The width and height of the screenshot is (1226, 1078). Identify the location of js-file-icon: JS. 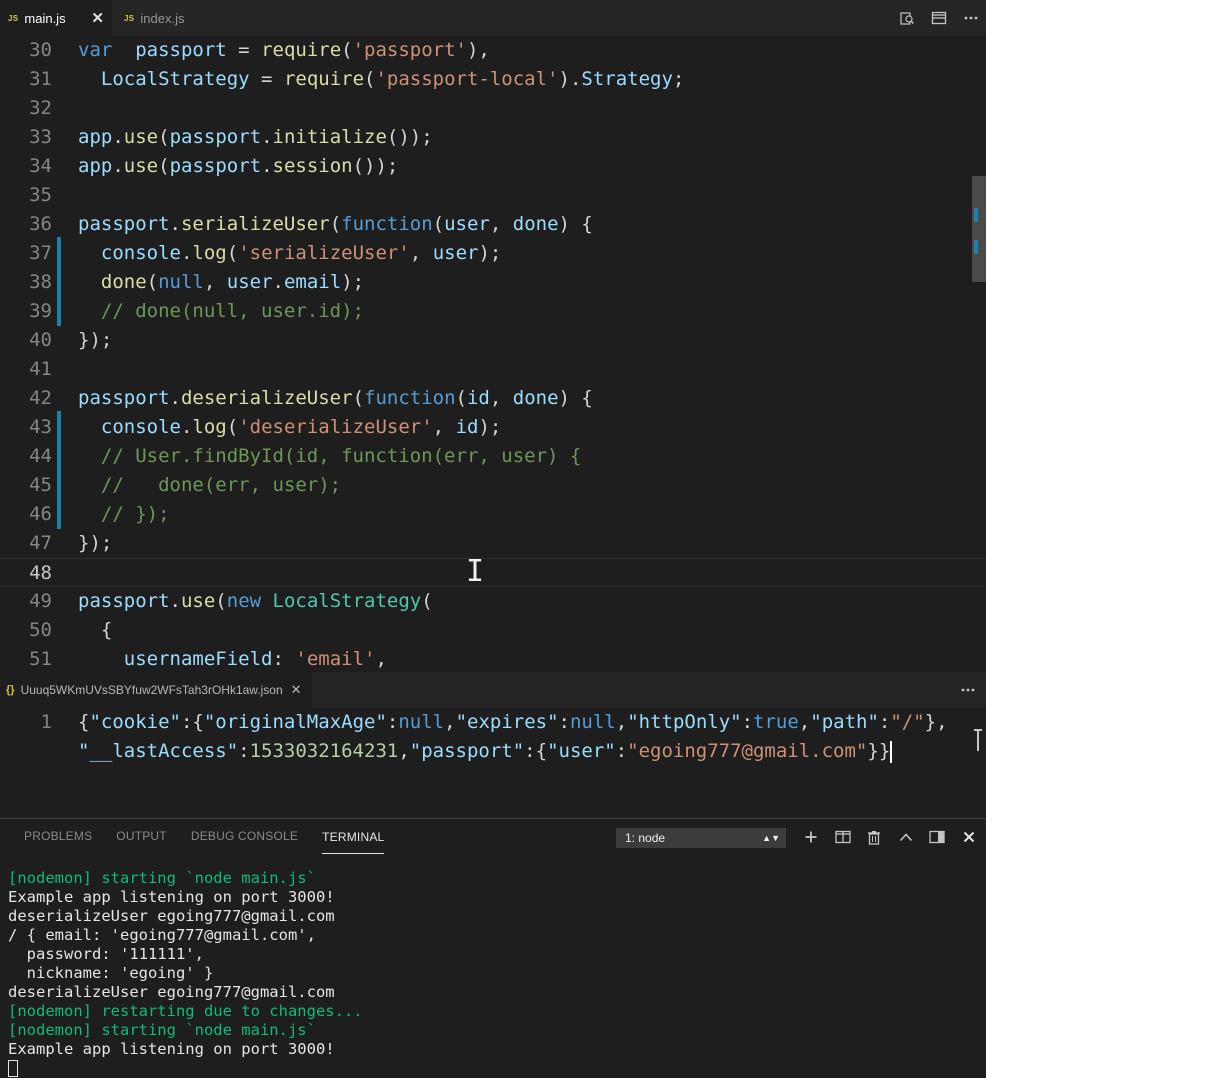
(13, 18).